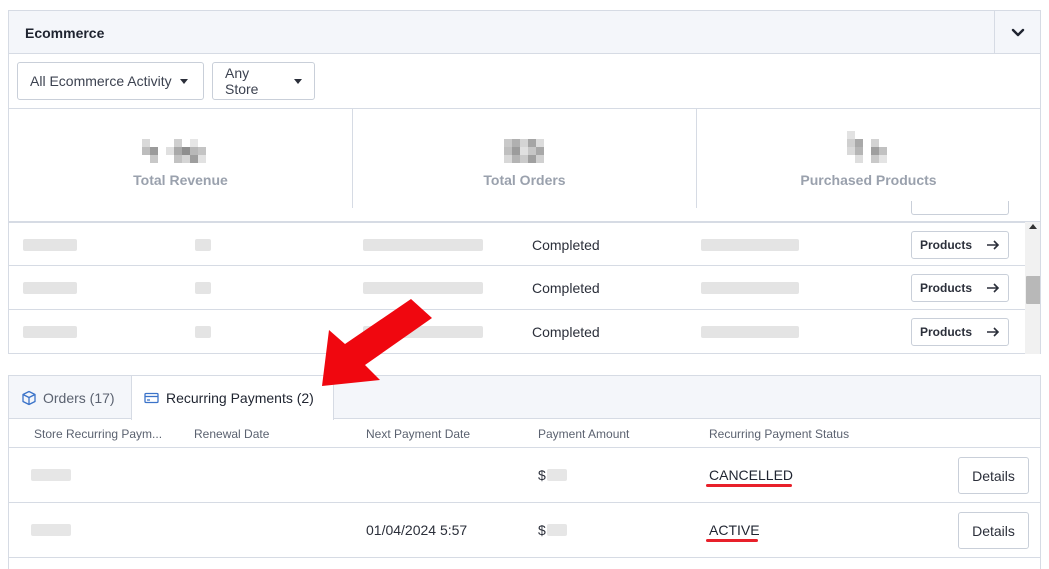 This screenshot has height=569, width=1049. What do you see at coordinates (524, 475) in the screenshot?
I see `recurring-row: $ CANCELLED Details` at bounding box center [524, 475].